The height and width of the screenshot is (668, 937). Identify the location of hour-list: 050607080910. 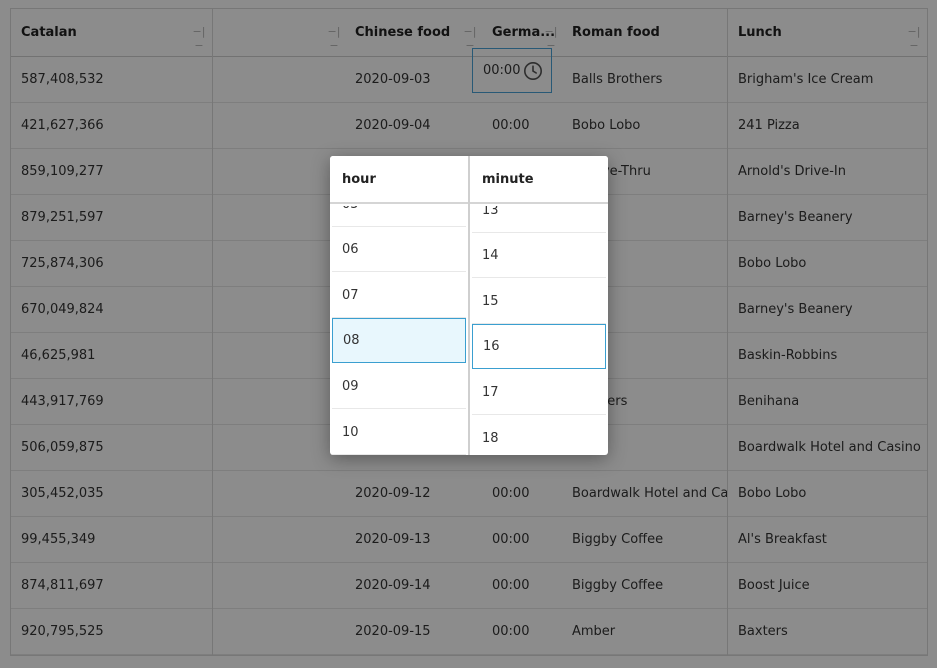
(399, 330).